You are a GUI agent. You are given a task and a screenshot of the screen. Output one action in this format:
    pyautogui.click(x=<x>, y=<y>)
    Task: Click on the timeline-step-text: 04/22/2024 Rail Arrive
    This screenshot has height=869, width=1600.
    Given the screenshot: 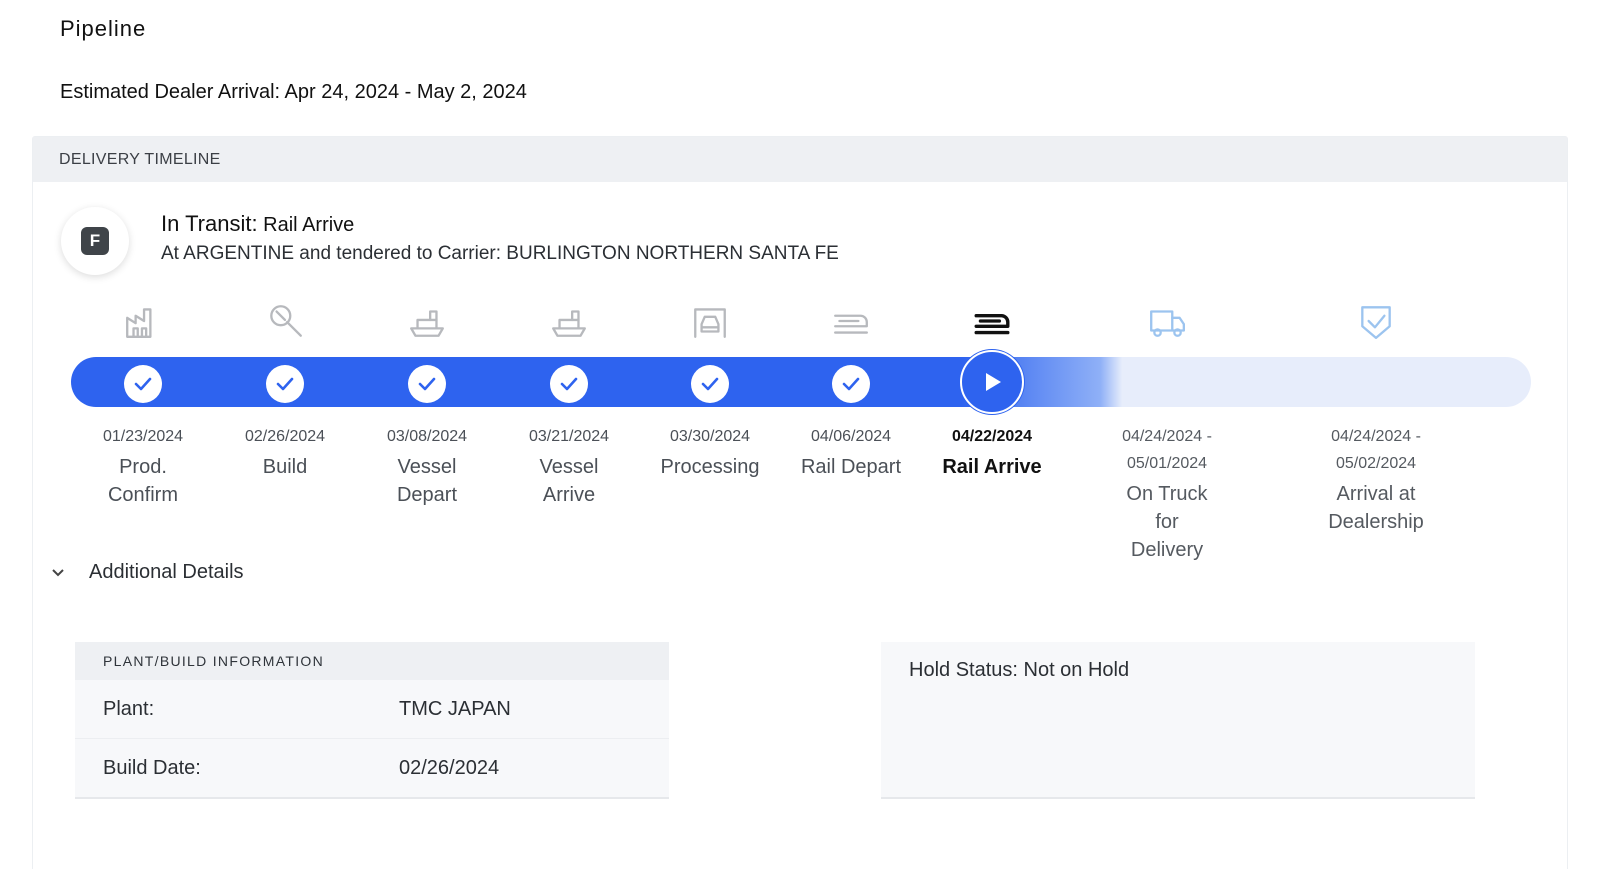 What is the action you would take?
    pyautogui.click(x=992, y=452)
    